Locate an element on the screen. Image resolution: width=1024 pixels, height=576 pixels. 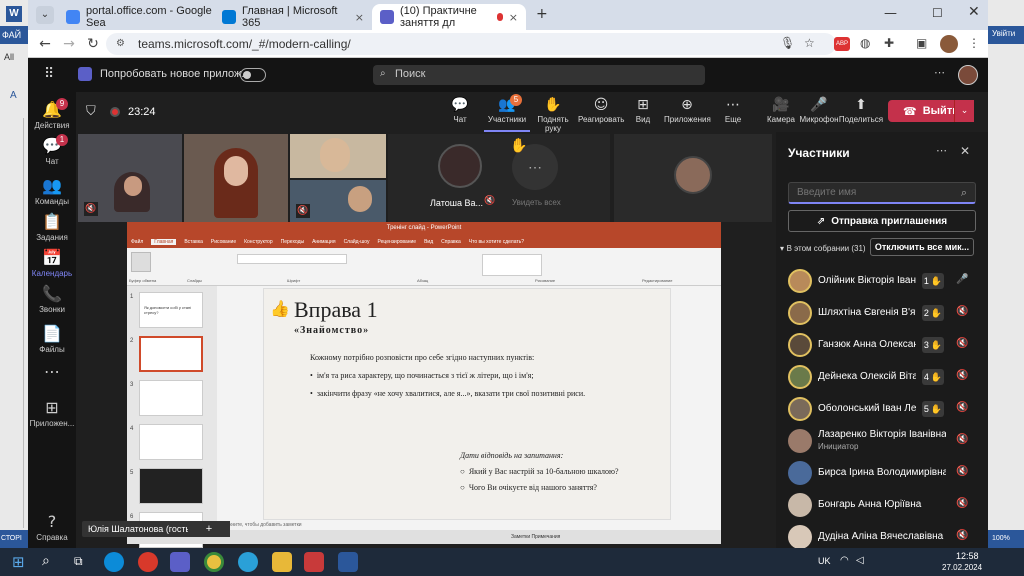
browser-tab-teams: (10) Практичне заняття дл × is located at coordinates (449, 17).